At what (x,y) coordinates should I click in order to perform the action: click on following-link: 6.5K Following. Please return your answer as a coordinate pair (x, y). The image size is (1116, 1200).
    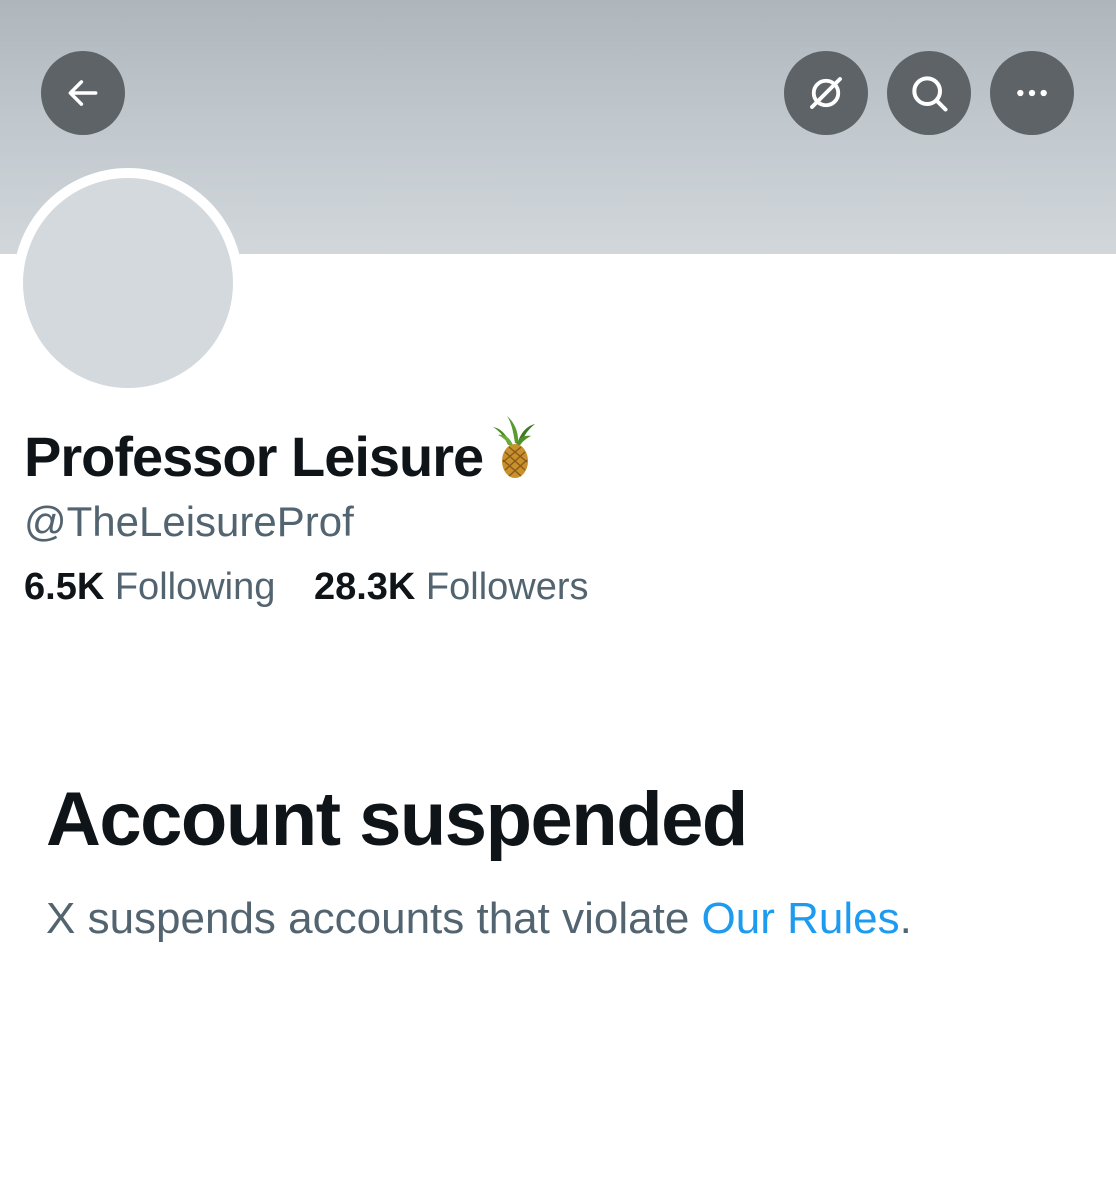
    Looking at the image, I should click on (149, 587).